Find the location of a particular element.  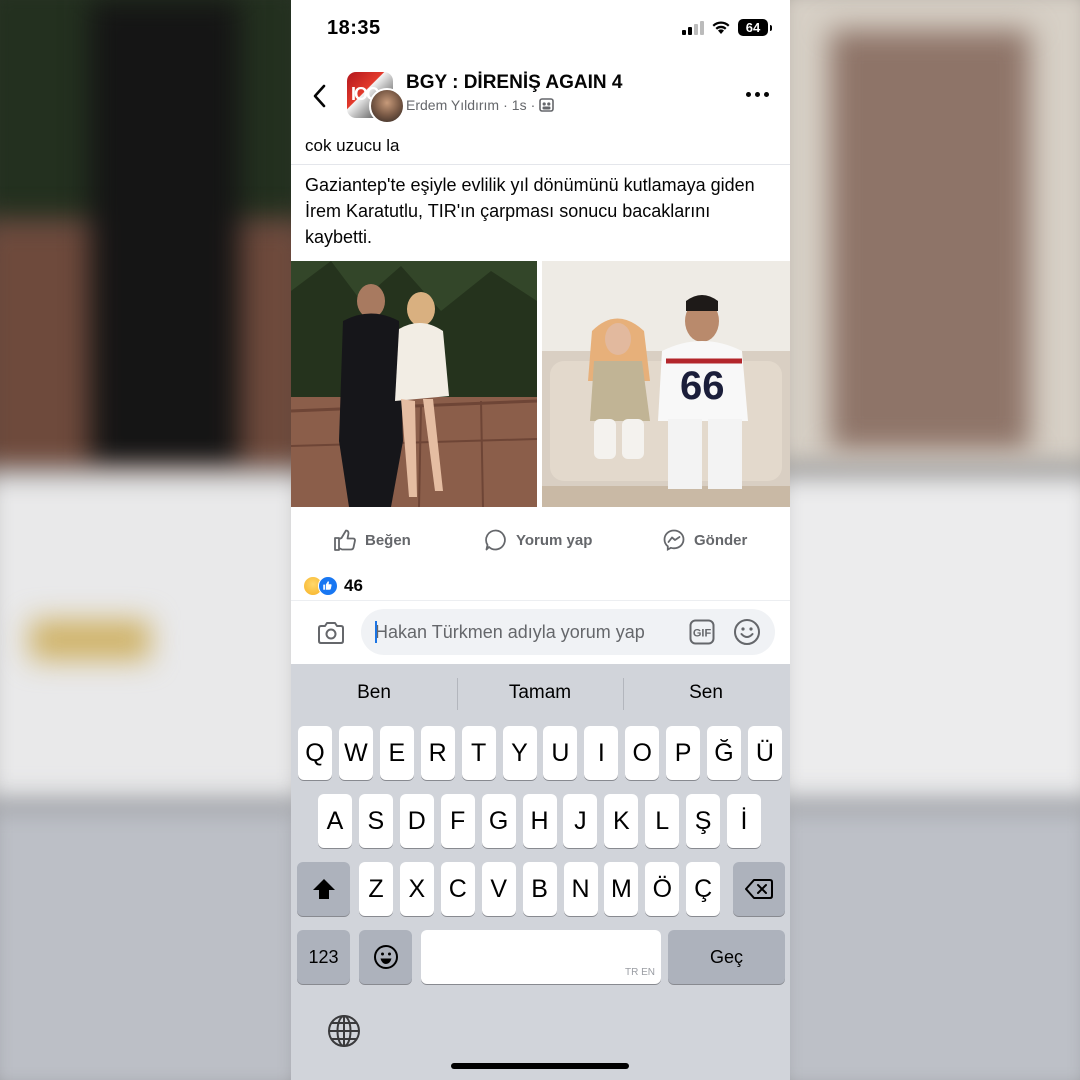

photo-couple-night-art is located at coordinates (414, 384).